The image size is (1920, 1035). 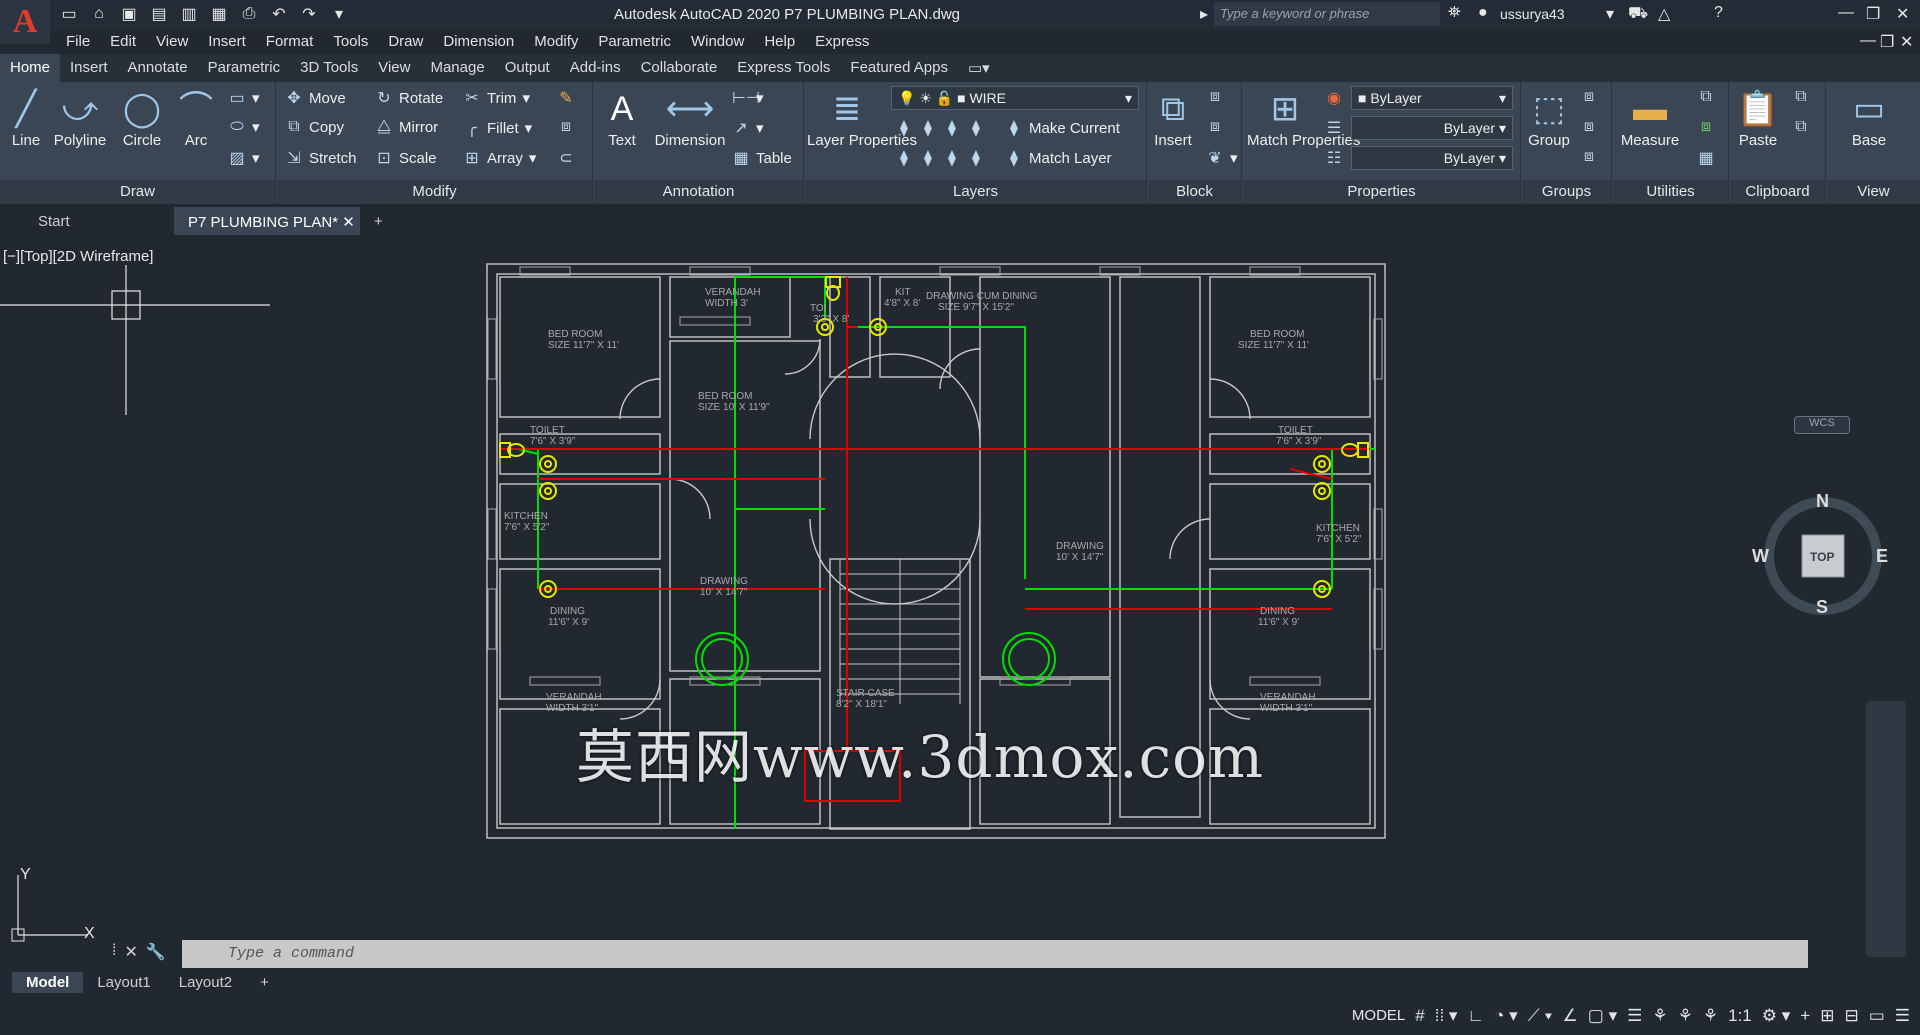 What do you see at coordinates (189, 14) in the screenshot?
I see `open-web-icon: ▥` at bounding box center [189, 14].